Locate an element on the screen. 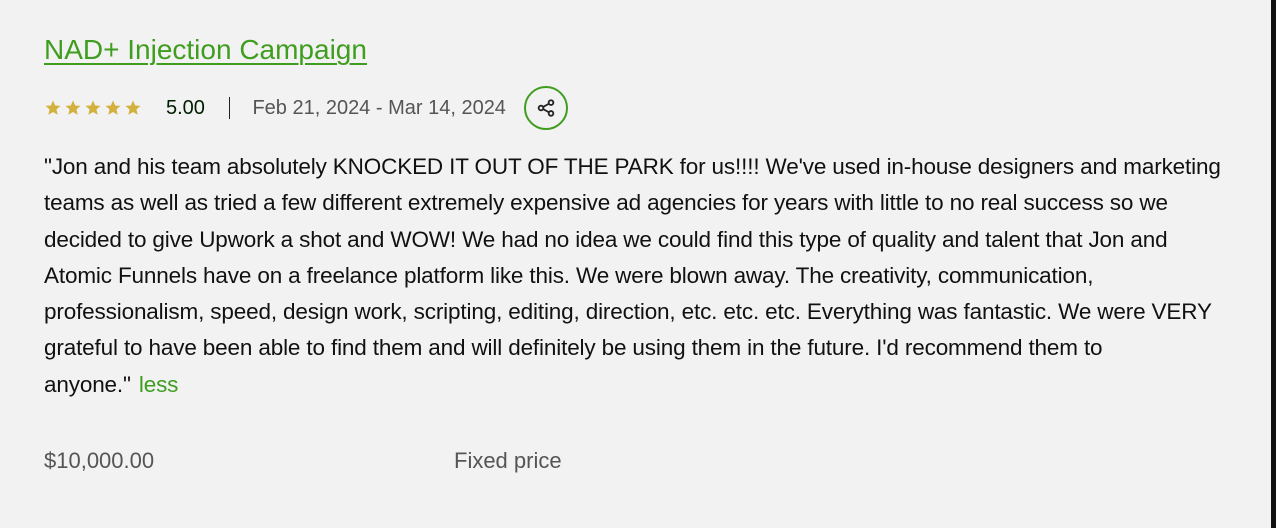 The height and width of the screenshot is (528, 1276). window-edge is located at coordinates (1273, 264).